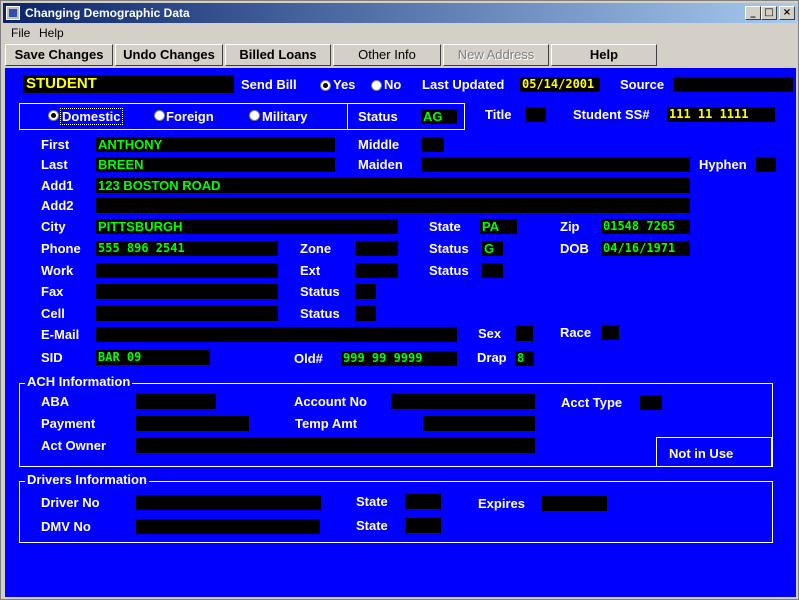  What do you see at coordinates (787, 13) in the screenshot?
I see `close-button: ×` at bounding box center [787, 13].